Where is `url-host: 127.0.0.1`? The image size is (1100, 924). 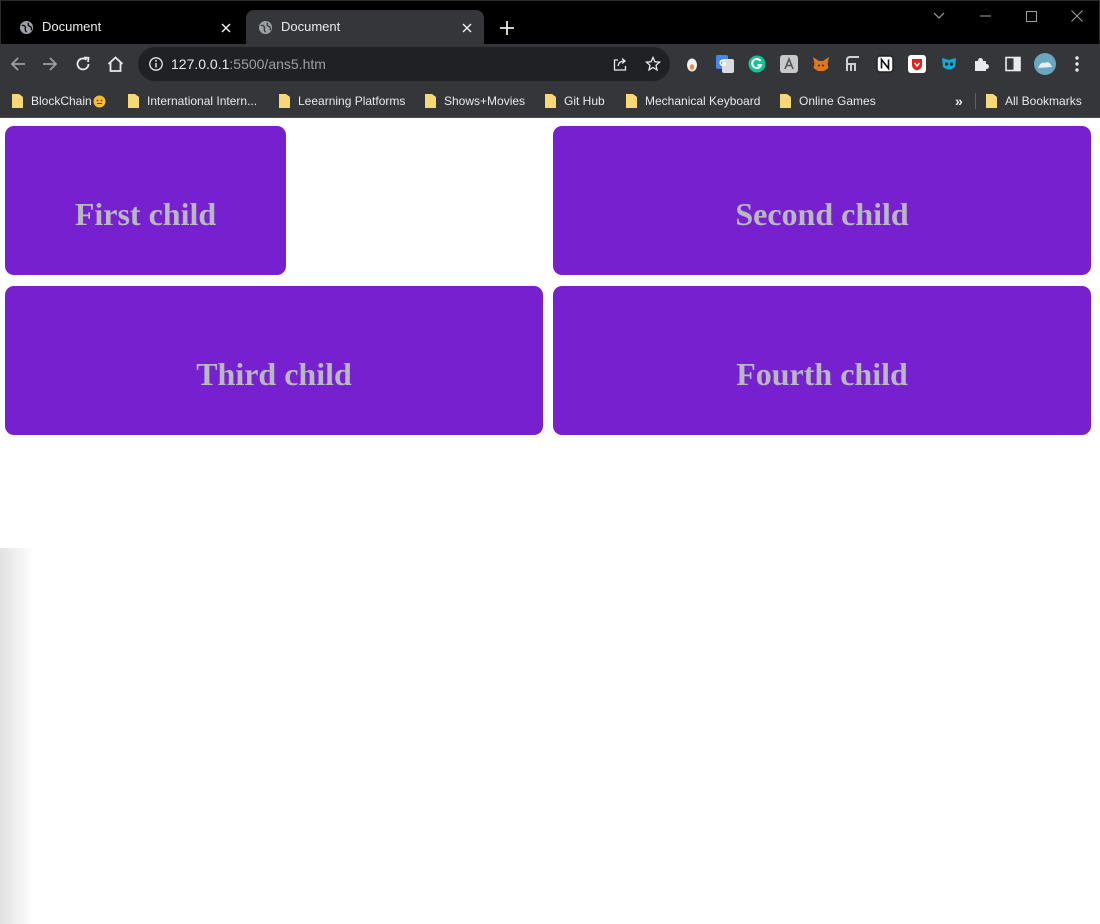
url-host: 127.0.0.1 is located at coordinates (200, 64).